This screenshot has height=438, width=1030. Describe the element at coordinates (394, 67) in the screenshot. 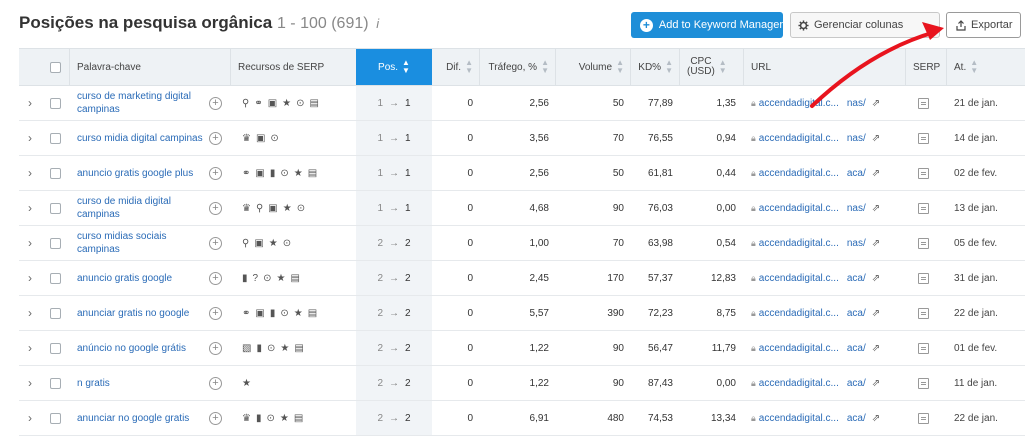

I see `column-position: Pos. ▲ ▼` at that location.